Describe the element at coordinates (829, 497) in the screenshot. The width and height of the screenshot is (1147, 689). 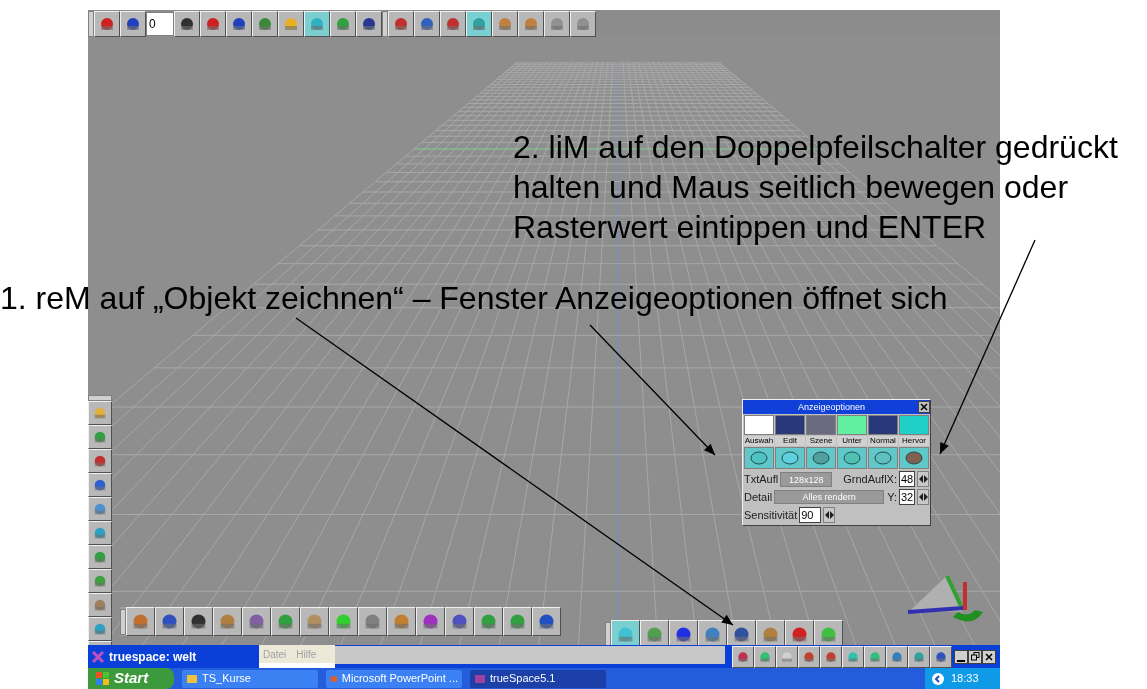
I see `detail-button: Alles rendern` at that location.